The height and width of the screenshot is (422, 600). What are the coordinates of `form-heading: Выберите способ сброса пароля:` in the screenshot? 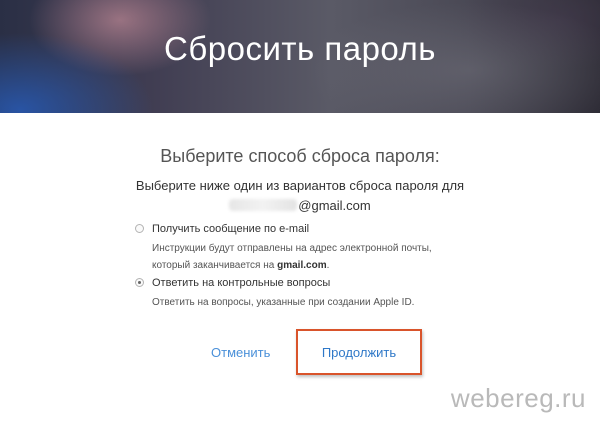 It's located at (300, 156).